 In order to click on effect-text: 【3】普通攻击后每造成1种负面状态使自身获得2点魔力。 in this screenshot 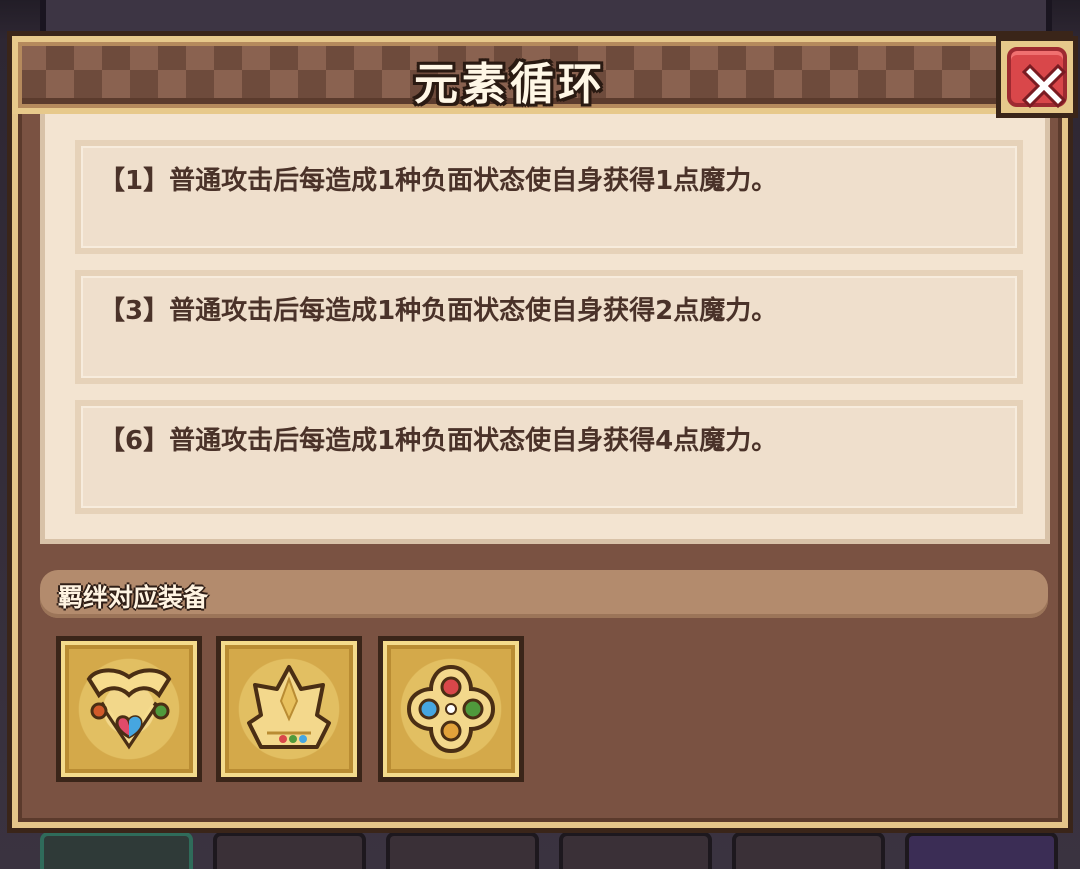, I will do `click(438, 311)`.